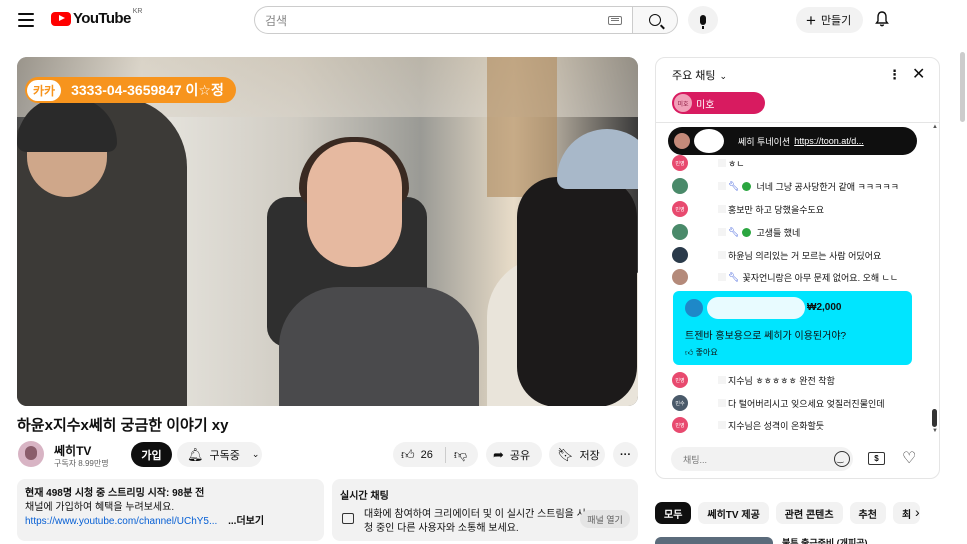 This screenshot has width=967, height=544. Describe the element at coordinates (705, 105) in the screenshot. I see `pinned-user-name: 미호` at that location.